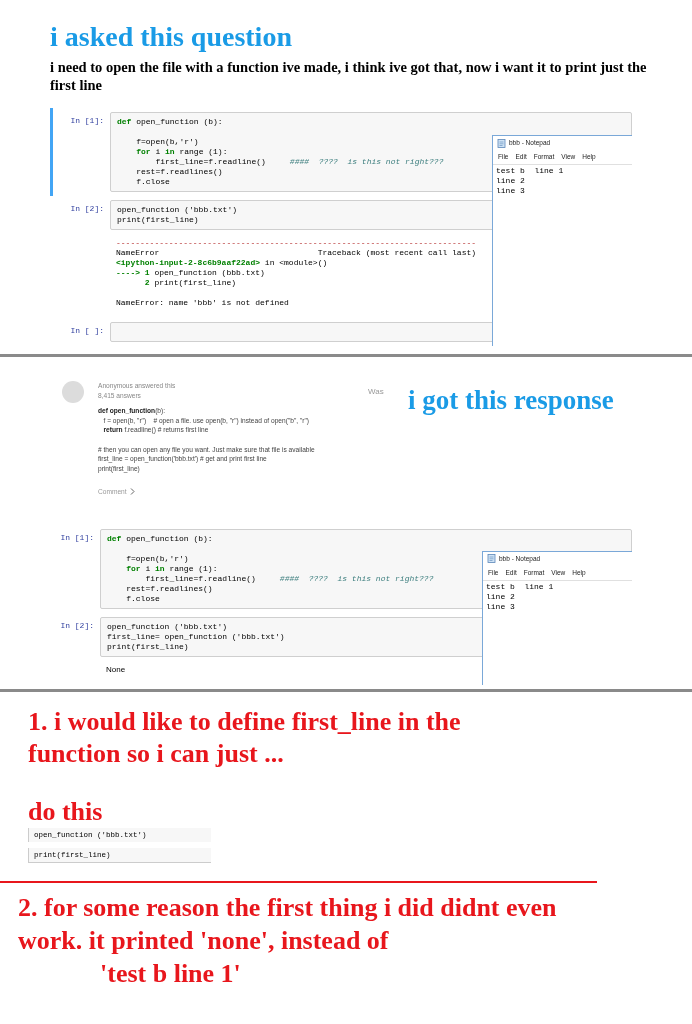 The image size is (692, 1024). Describe the element at coordinates (171, 37) in the screenshot. I see `question-title: i asked this question` at that location.